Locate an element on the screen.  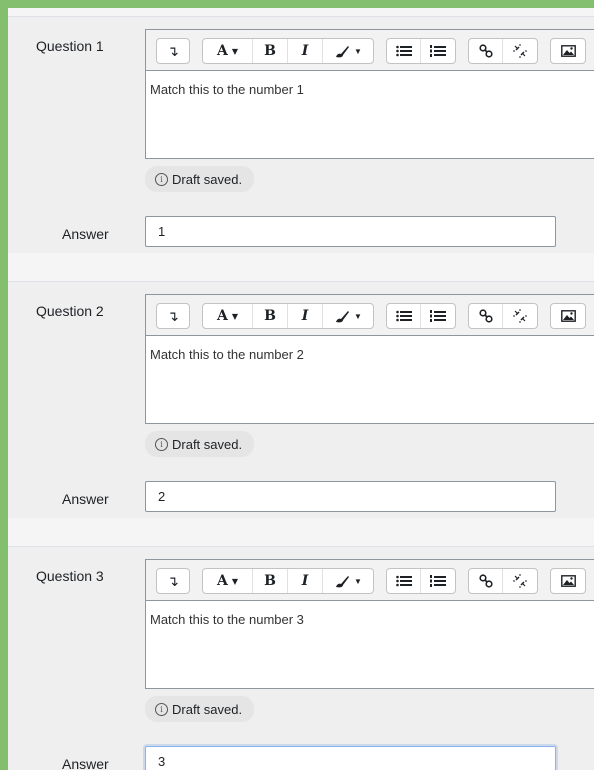
question-text: Match this to the number 3 is located at coordinates (227, 619).